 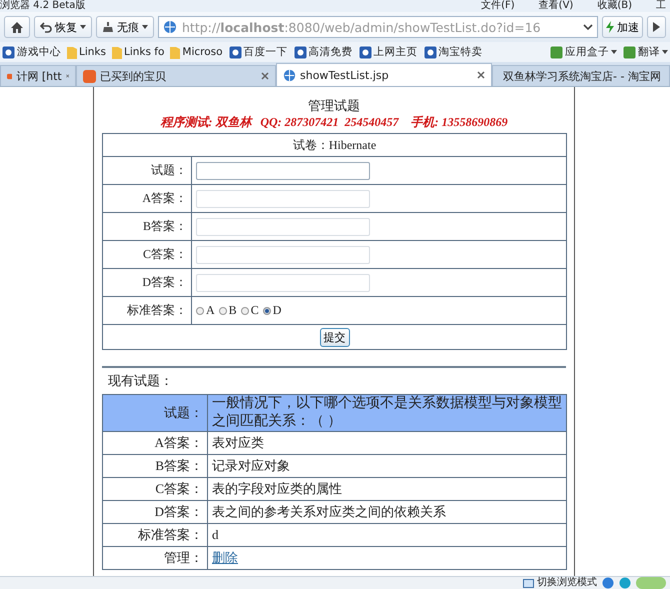 What do you see at coordinates (89, 76) in the screenshot?
I see `shop-logo-icon` at bounding box center [89, 76].